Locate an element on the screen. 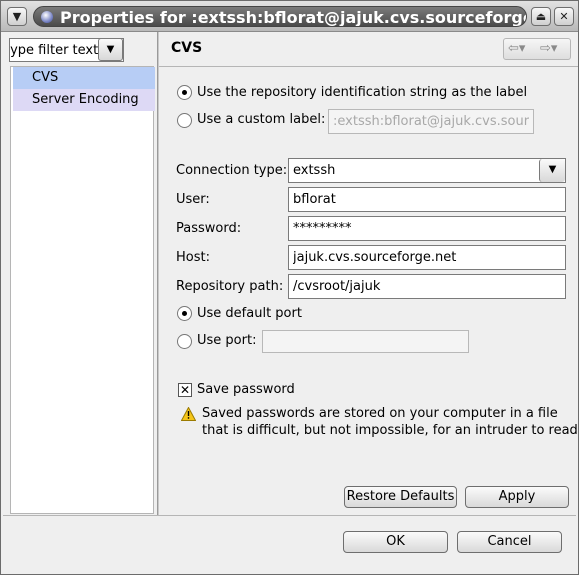  custom-label-radio is located at coordinates (184, 120).